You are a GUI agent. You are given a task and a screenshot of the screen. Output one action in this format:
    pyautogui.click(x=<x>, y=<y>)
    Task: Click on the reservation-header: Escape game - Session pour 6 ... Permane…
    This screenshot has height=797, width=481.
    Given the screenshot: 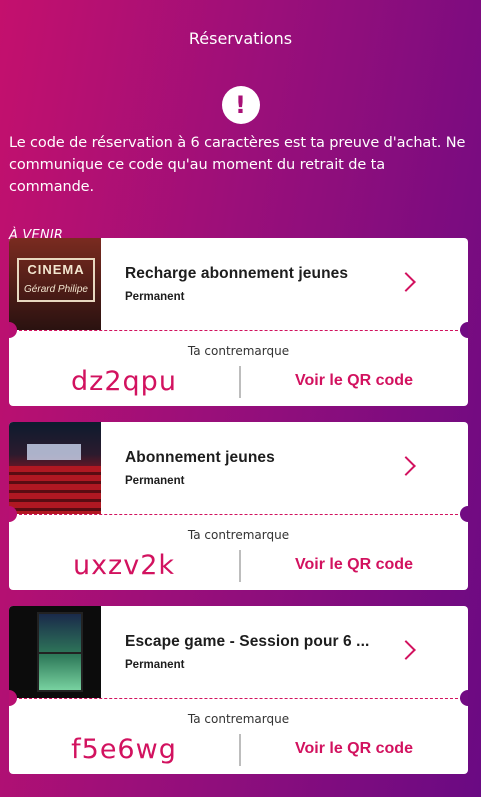 What is the action you would take?
    pyautogui.click(x=238, y=652)
    